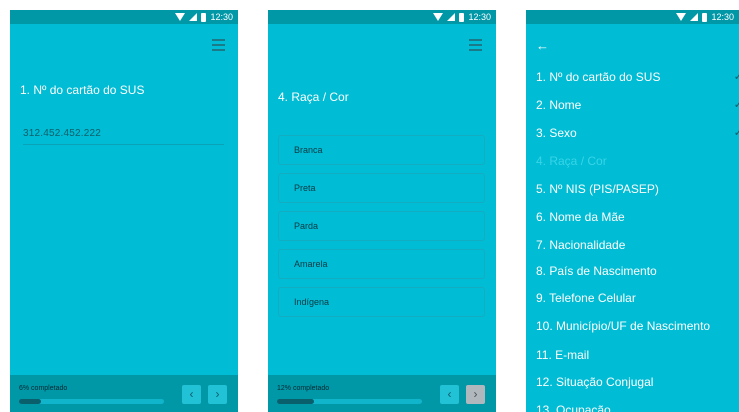 Image resolution: width=739 pixels, height=412 pixels. Describe the element at coordinates (637, 217) in the screenshot. I see `question-list-item: 6. Nome da Mãe` at that location.